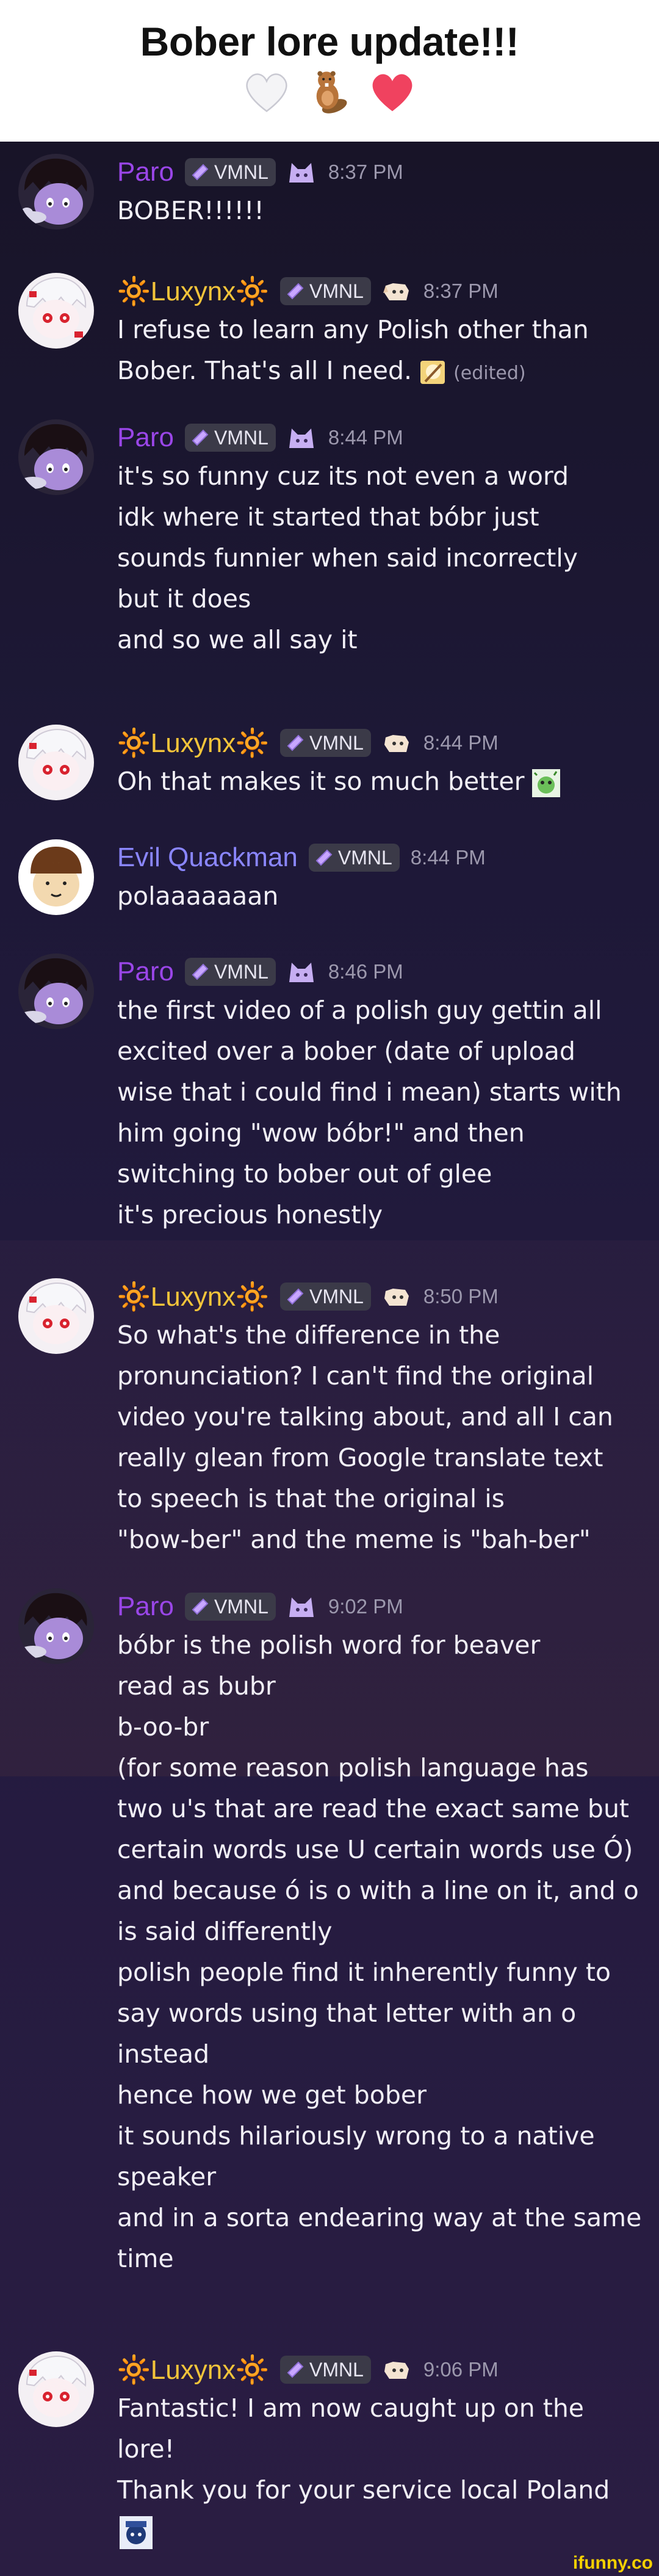 The width and height of the screenshot is (659, 2576). Describe the element at coordinates (379, 2217) in the screenshot. I see `message-line: and in a sorta endearing way at the same` at that location.